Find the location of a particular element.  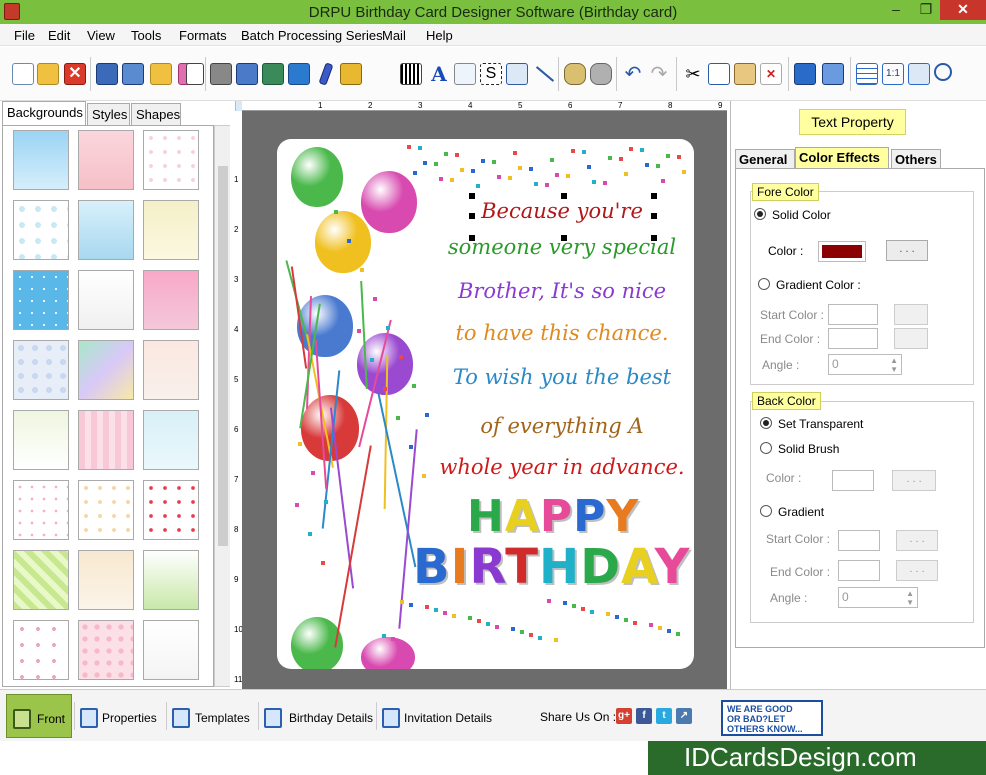

new-icon is located at coordinates (23, 74).